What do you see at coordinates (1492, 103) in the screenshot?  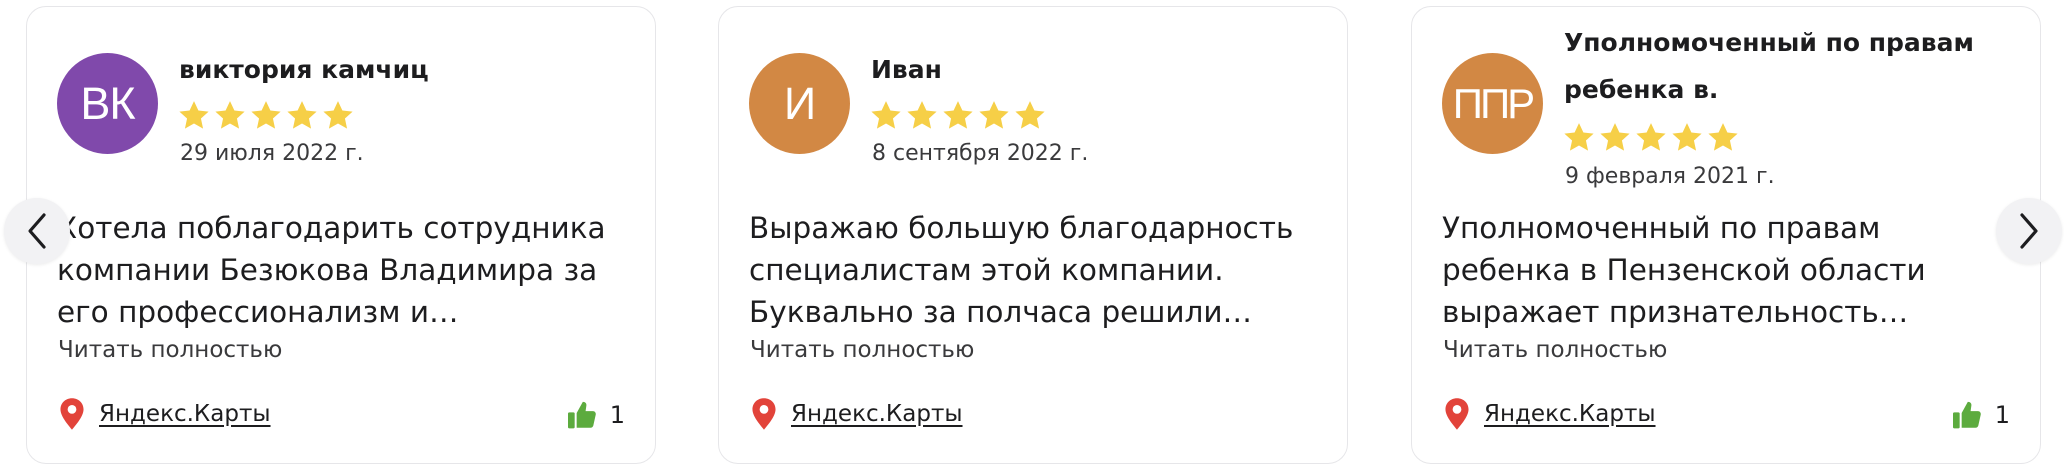 I see `avatar: ППР` at bounding box center [1492, 103].